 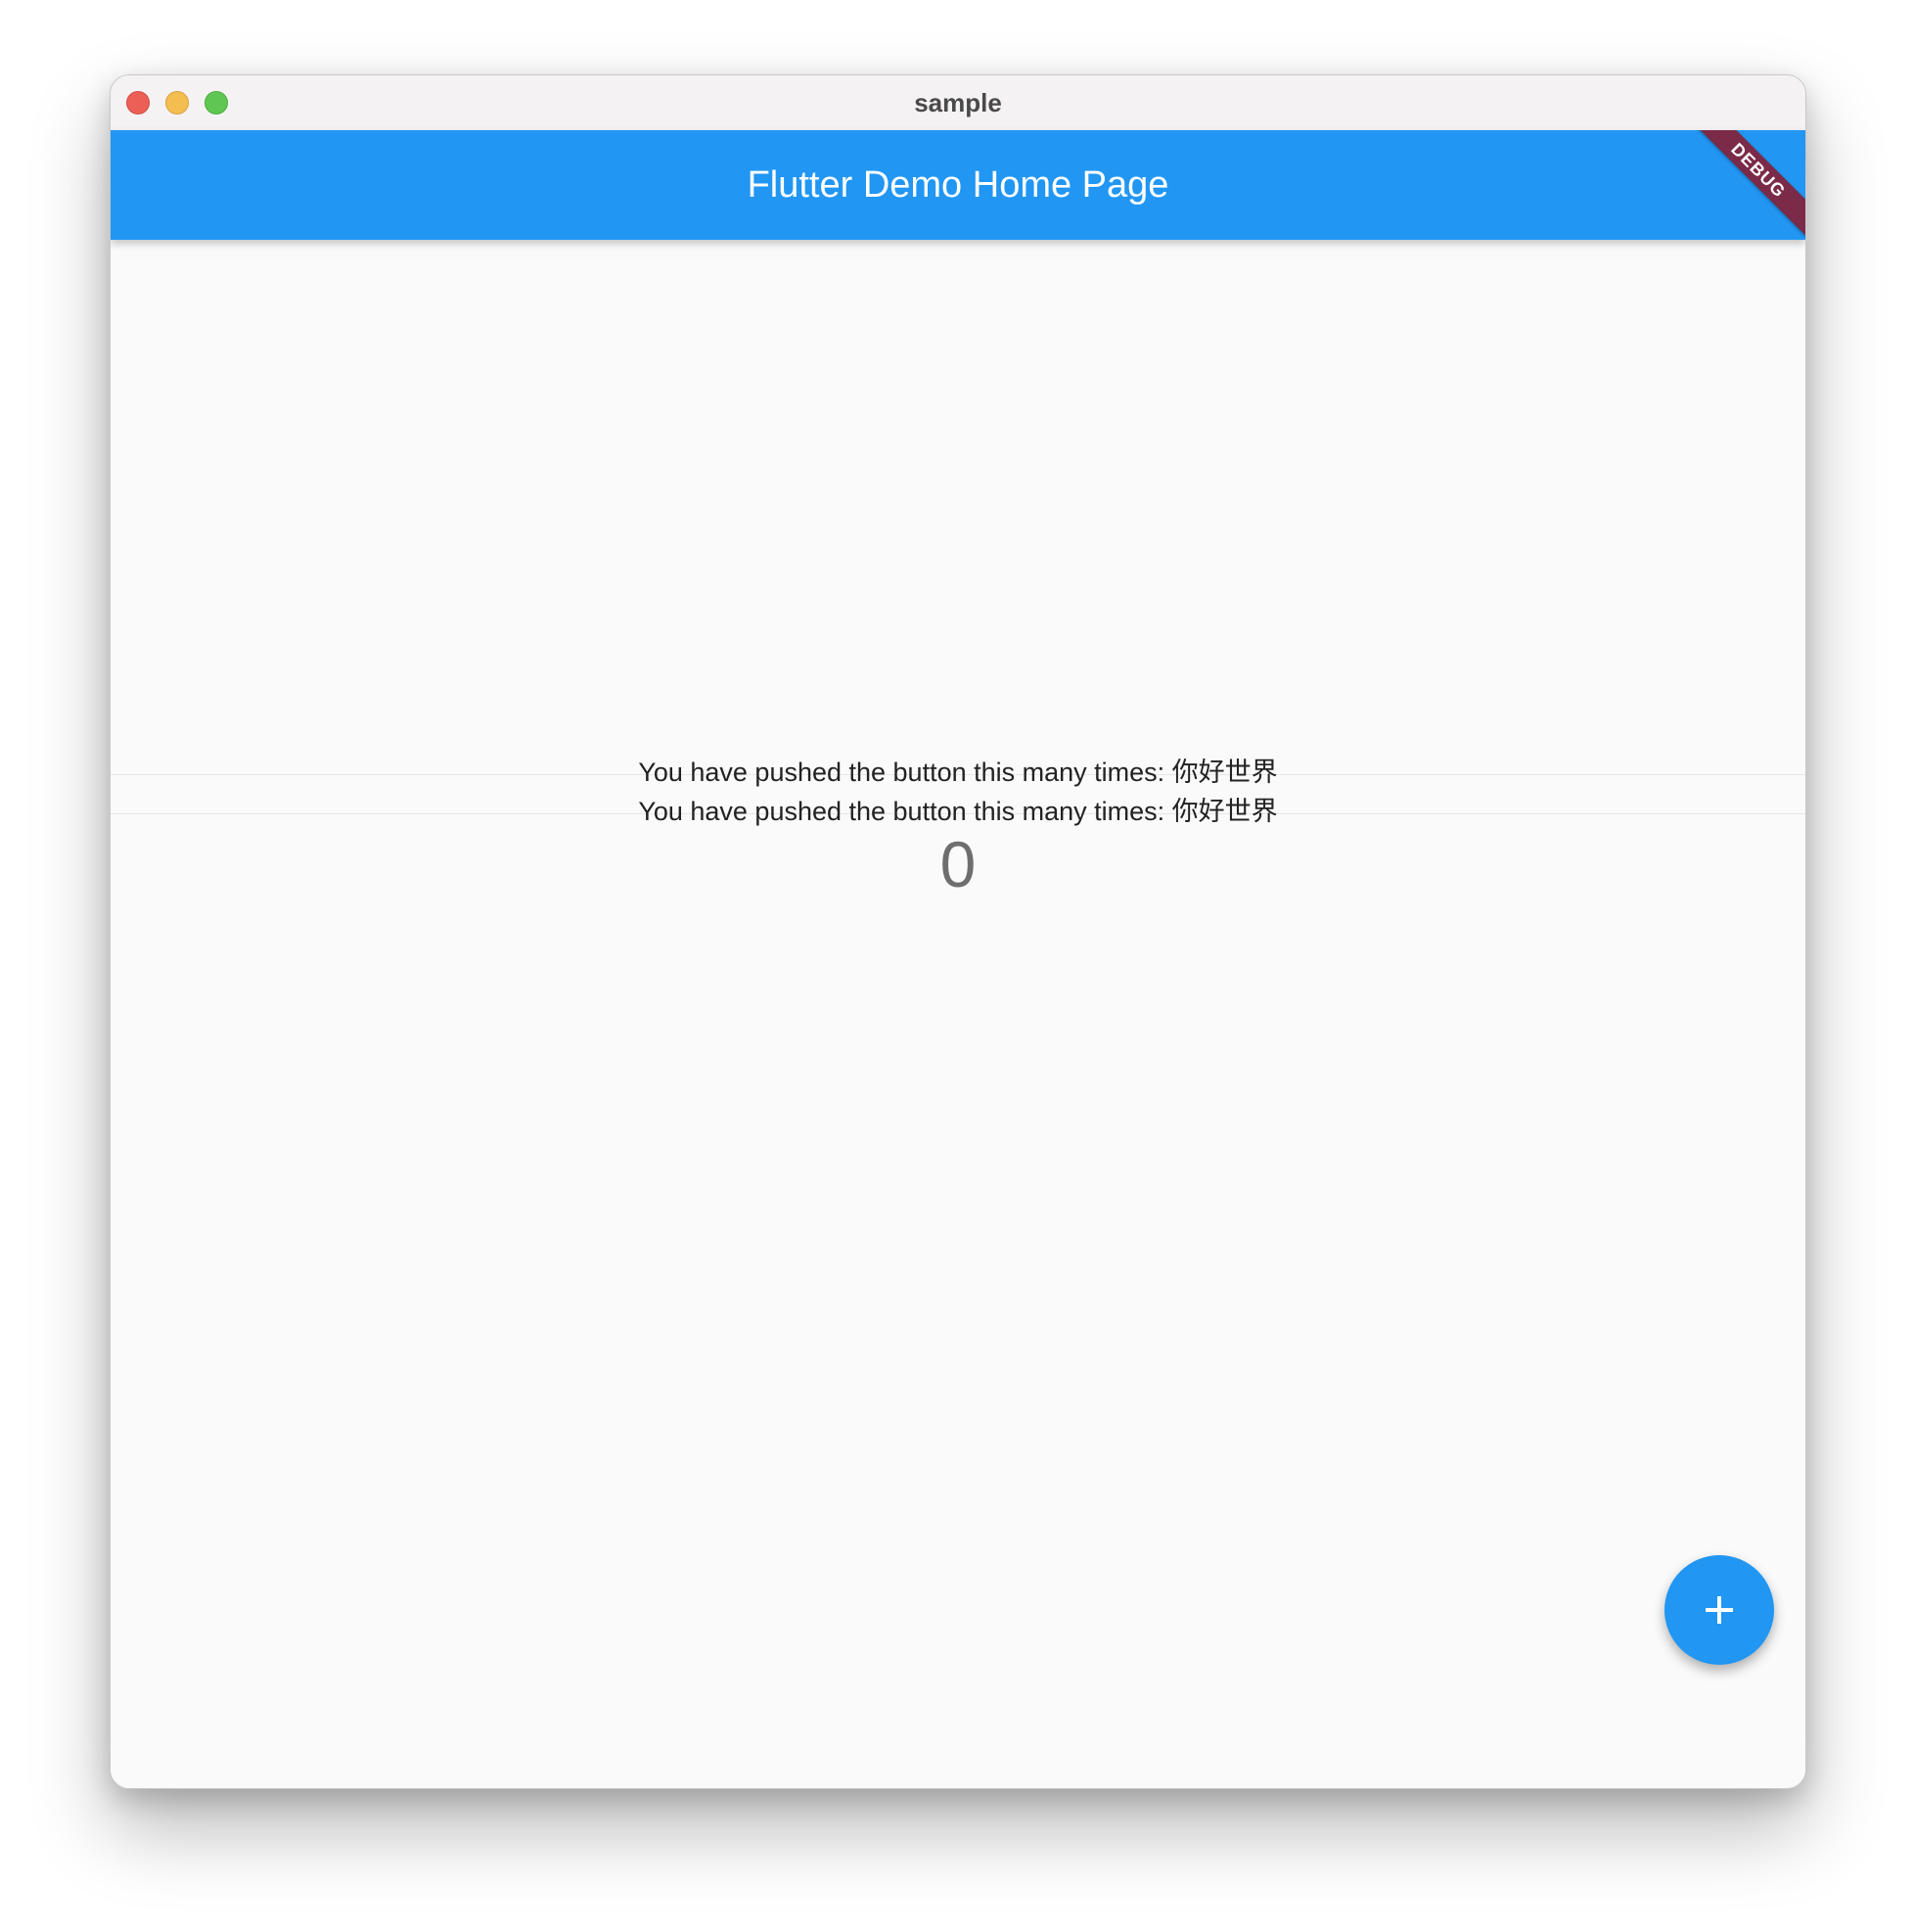 I want to click on window-titlebar: sample, so click(x=958, y=103).